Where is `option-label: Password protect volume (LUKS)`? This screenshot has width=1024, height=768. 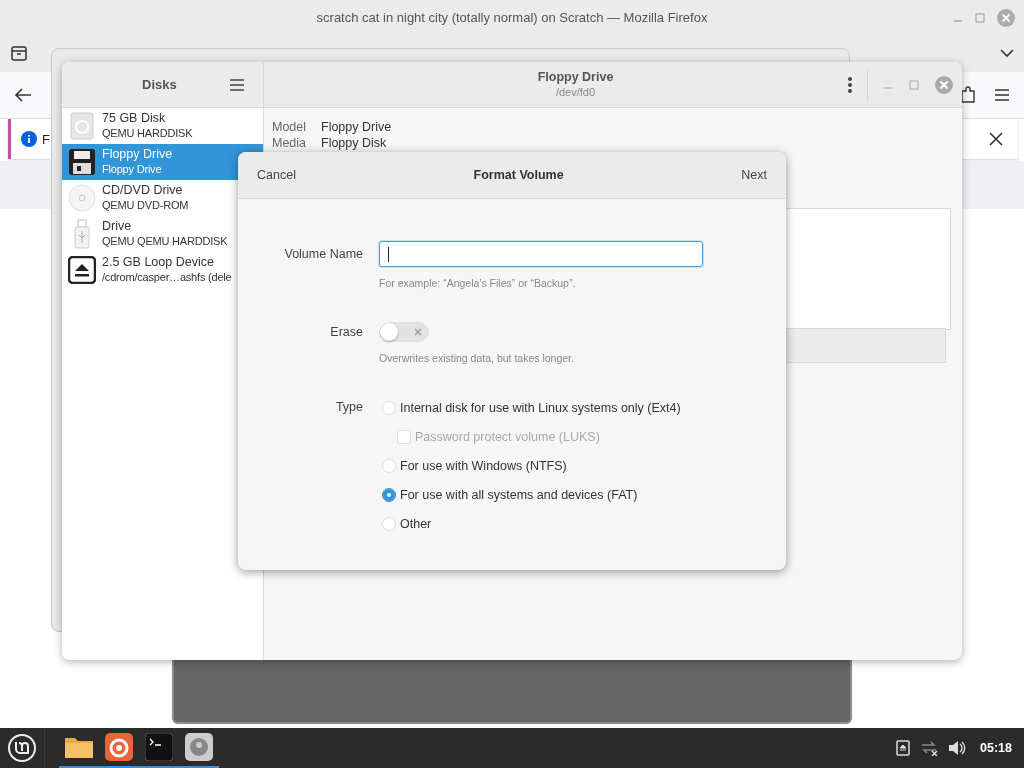 option-label: Password protect volume (LUKS) is located at coordinates (507, 437).